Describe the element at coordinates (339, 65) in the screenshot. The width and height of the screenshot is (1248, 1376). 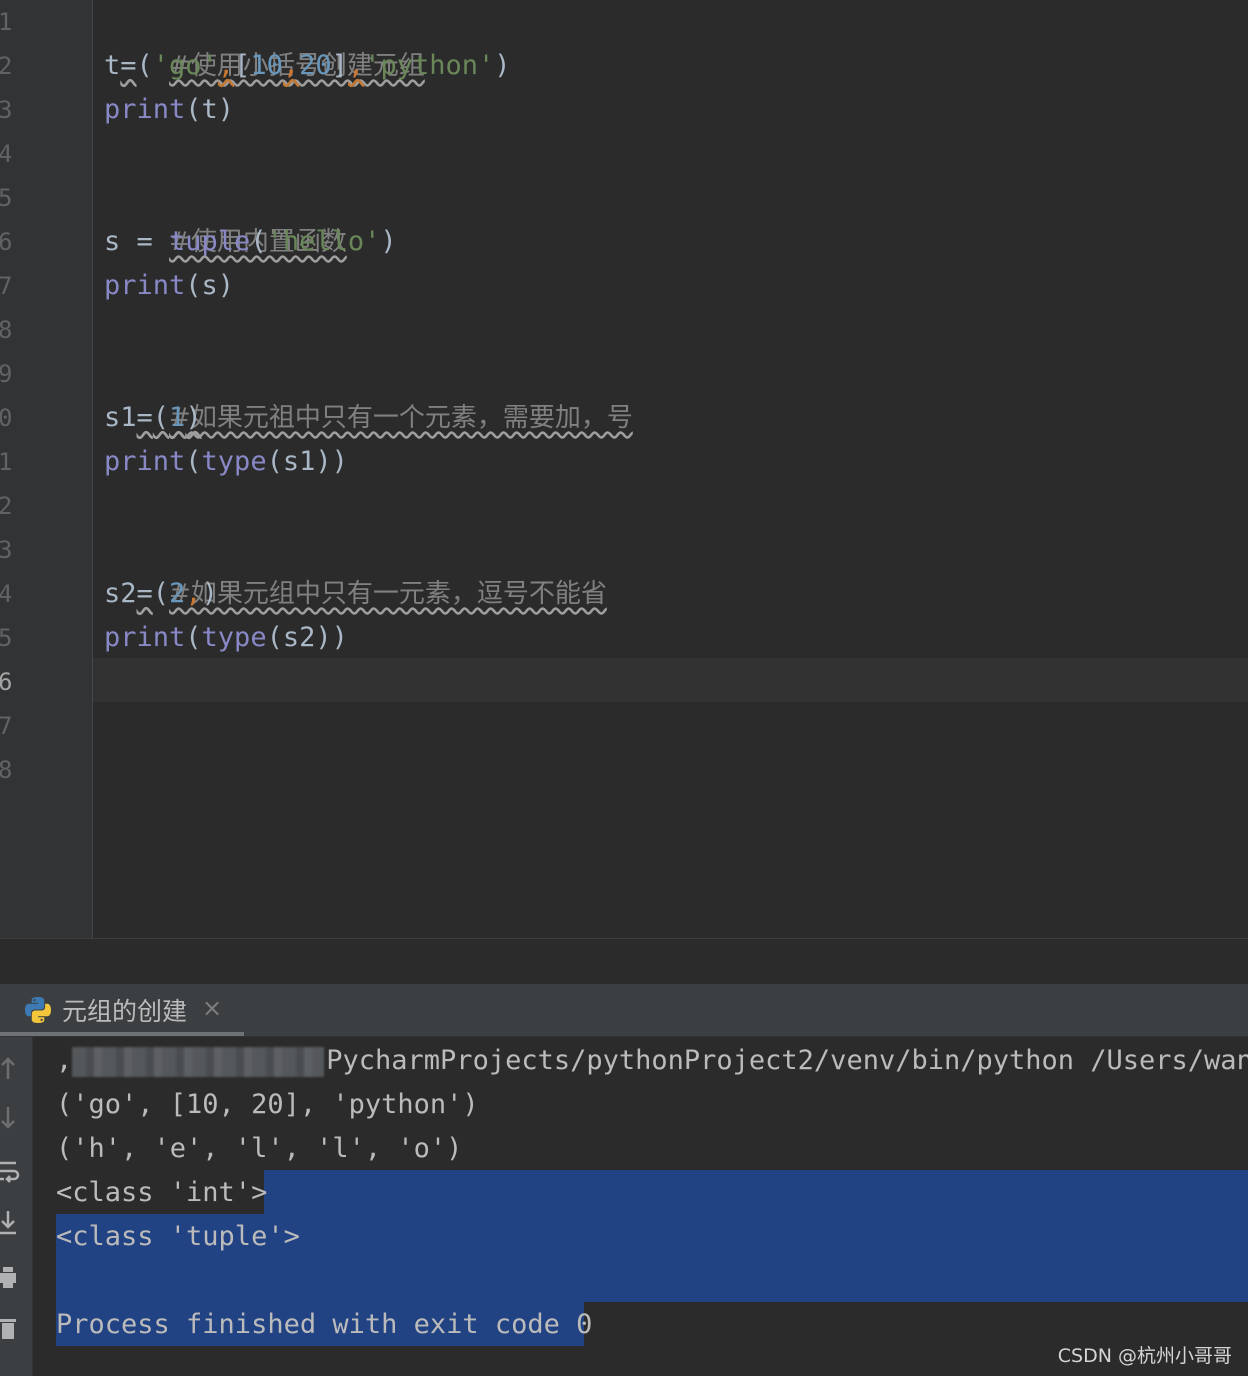
I see `bracket: ]` at that location.